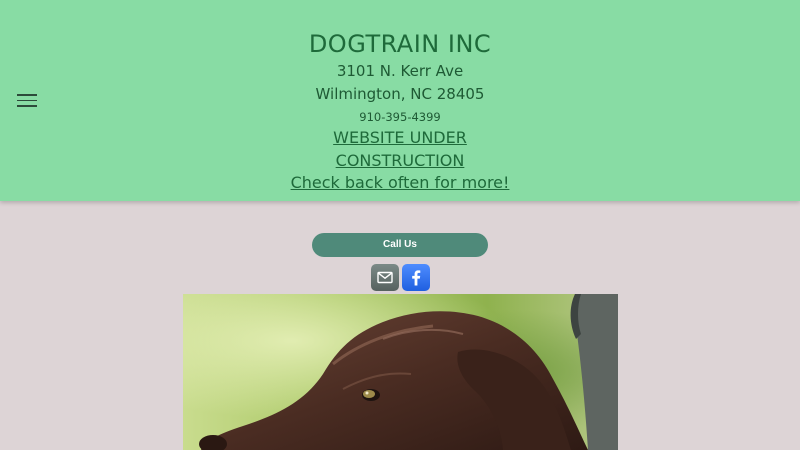 Image resolution: width=800 pixels, height=450 pixels. Describe the element at coordinates (400, 71) in the screenshot. I see `address-street: 3101 N. Kerr Ave` at that location.